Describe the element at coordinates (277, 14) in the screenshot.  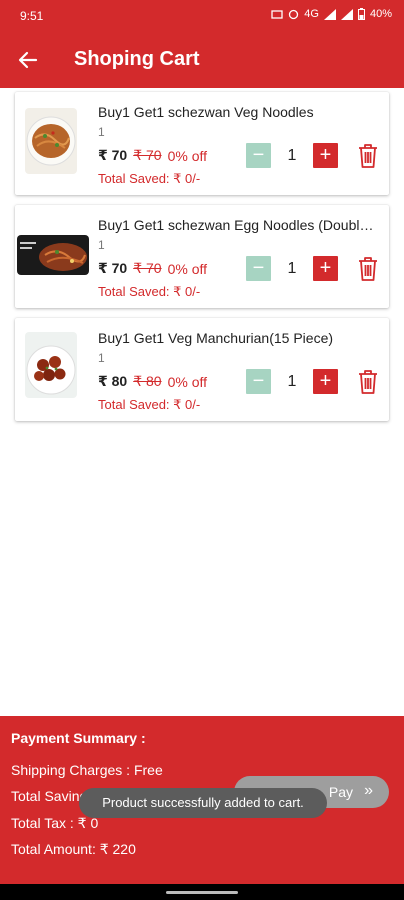
I see `notification-icon` at that location.